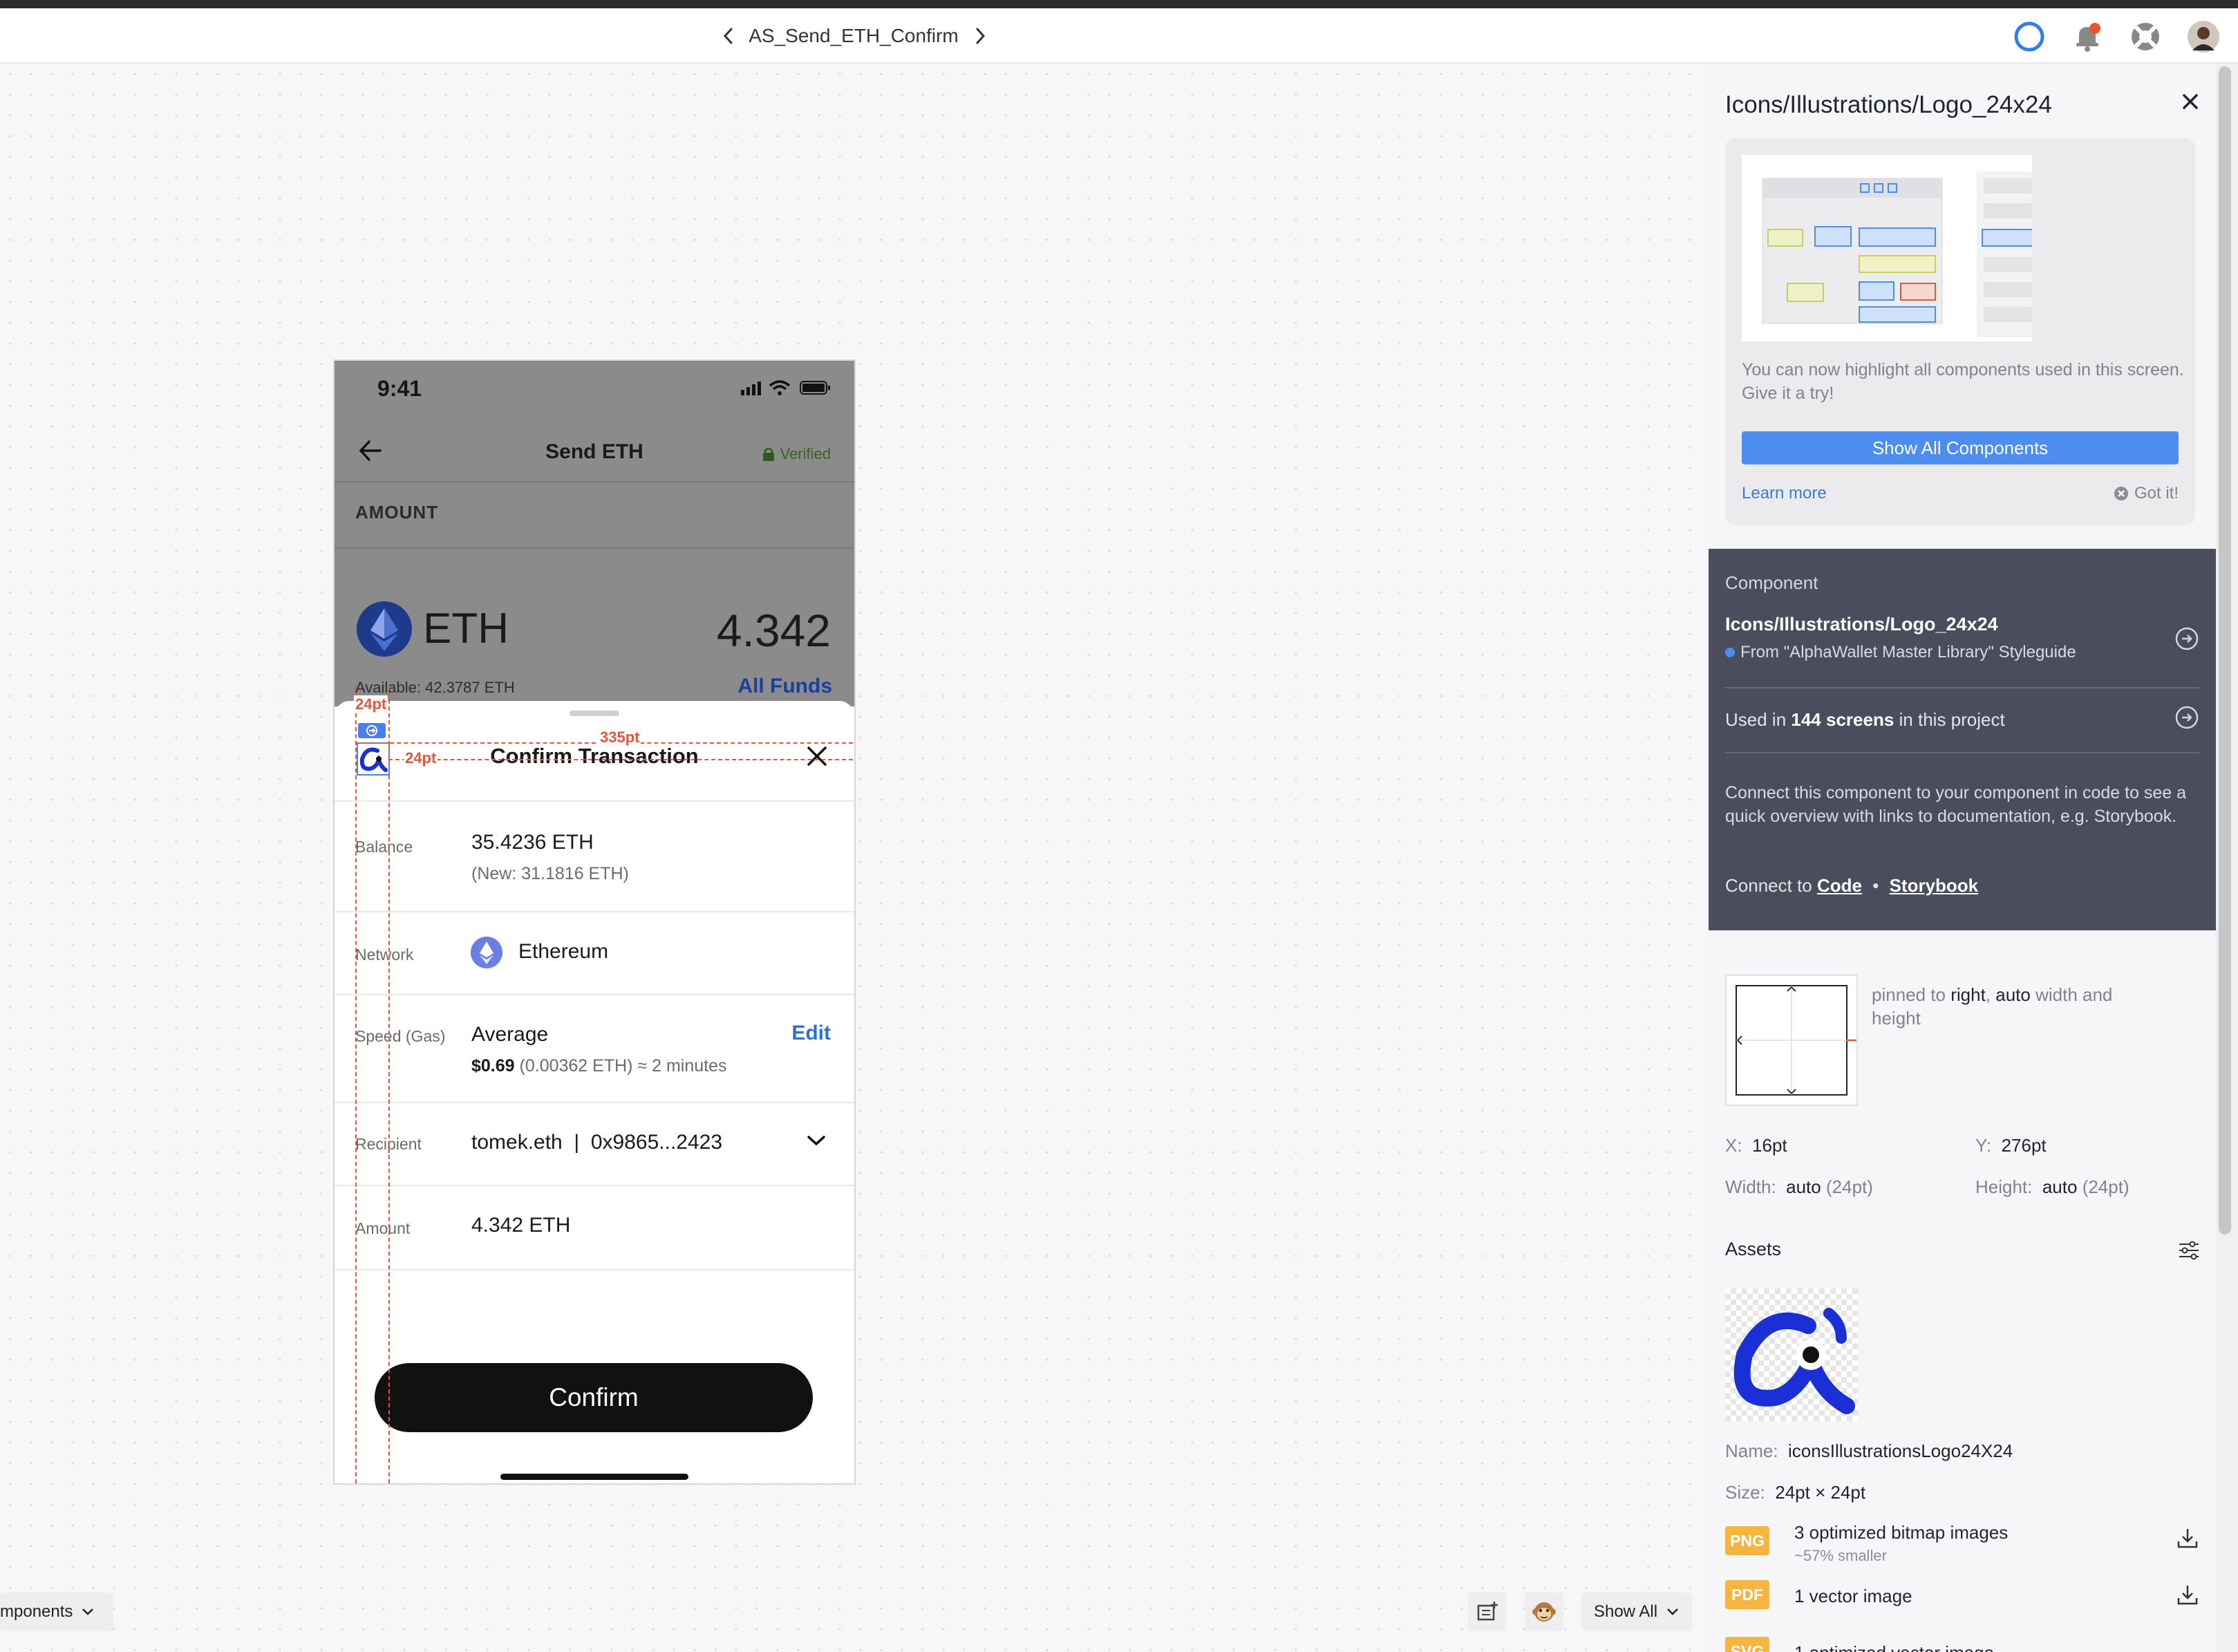 The height and width of the screenshot is (1652, 2238). I want to click on network-row: Network Ethereum, so click(594, 953).